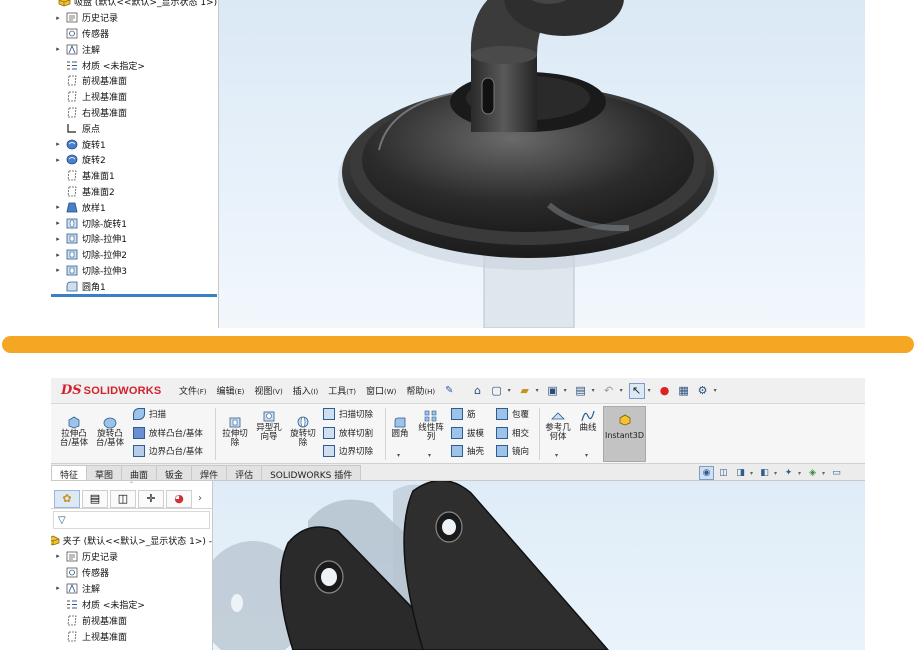  I want to click on options-gear-icon: ⚙, so click(703, 391).